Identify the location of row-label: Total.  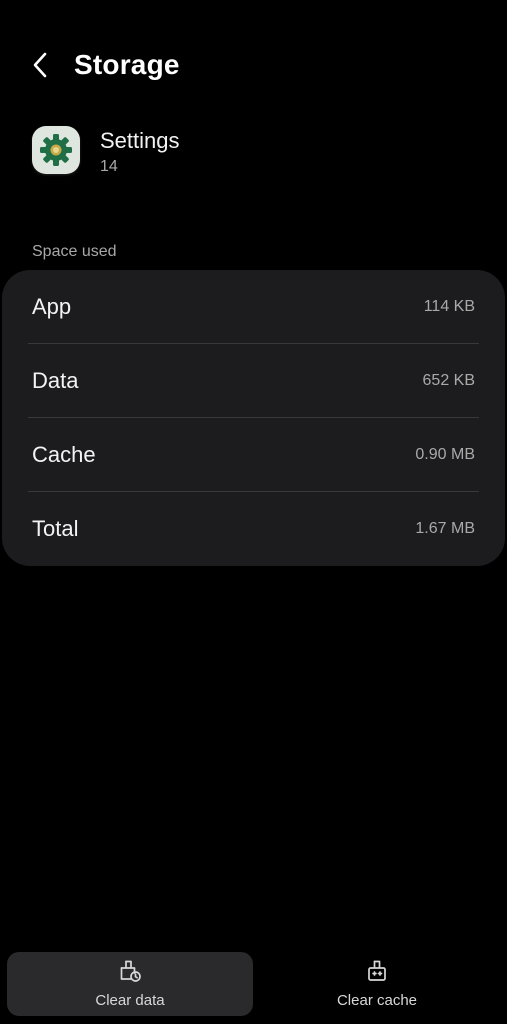
(55, 528).